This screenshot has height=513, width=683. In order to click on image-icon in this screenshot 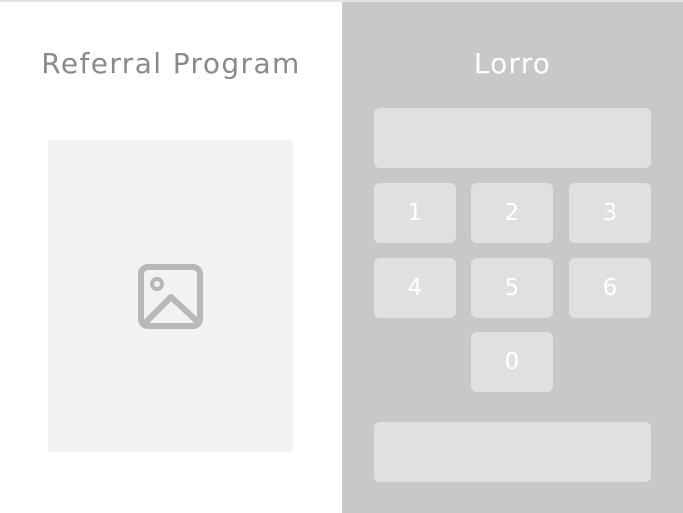, I will do `click(170, 296)`.